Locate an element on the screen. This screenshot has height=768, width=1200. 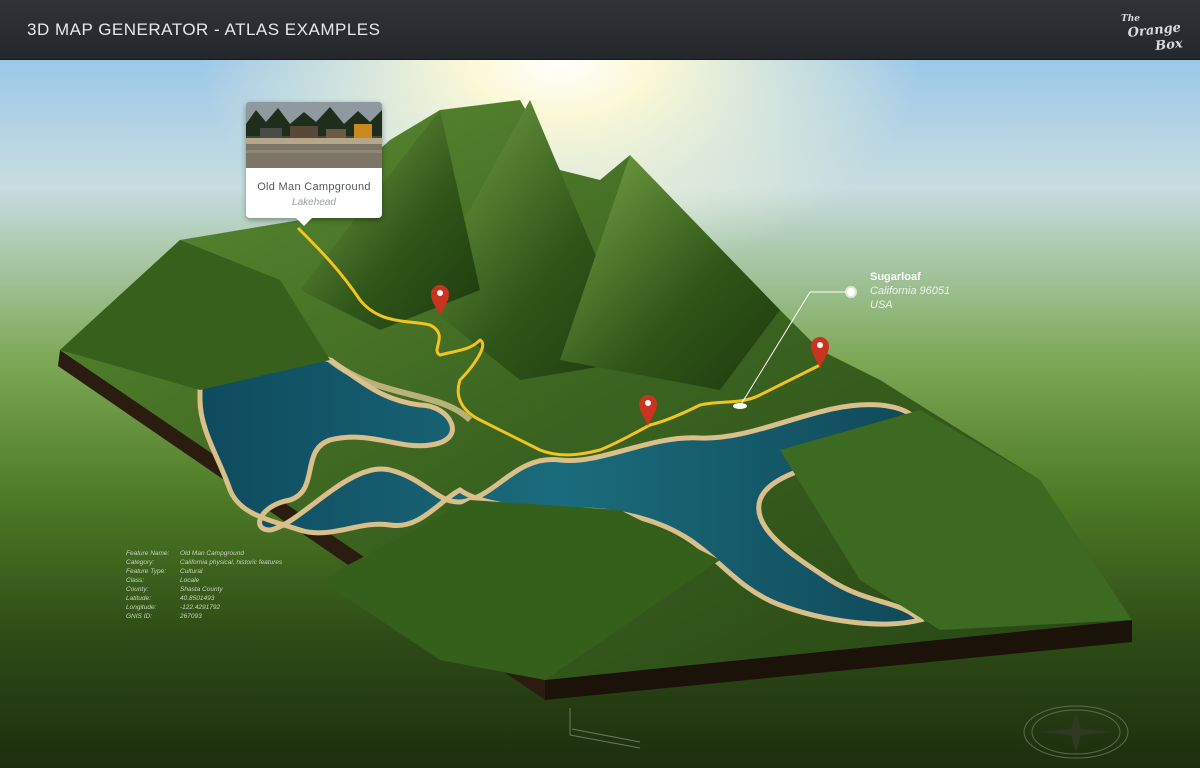
logo-main-text: Orange Box is located at coordinates (1155, 37).